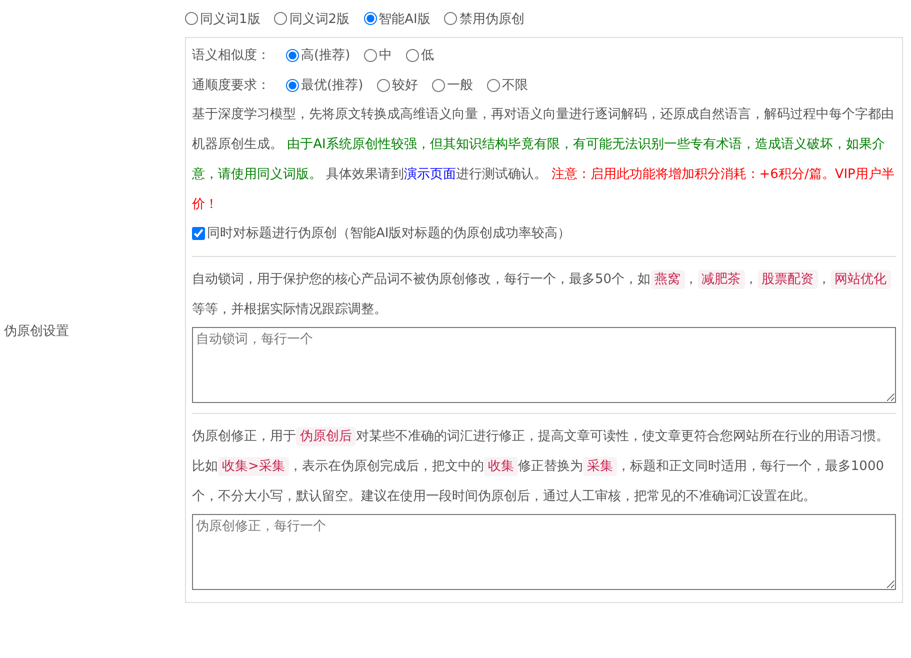 This screenshot has width=911, height=658. I want to click on radio-label: 同义词1版, so click(230, 19).